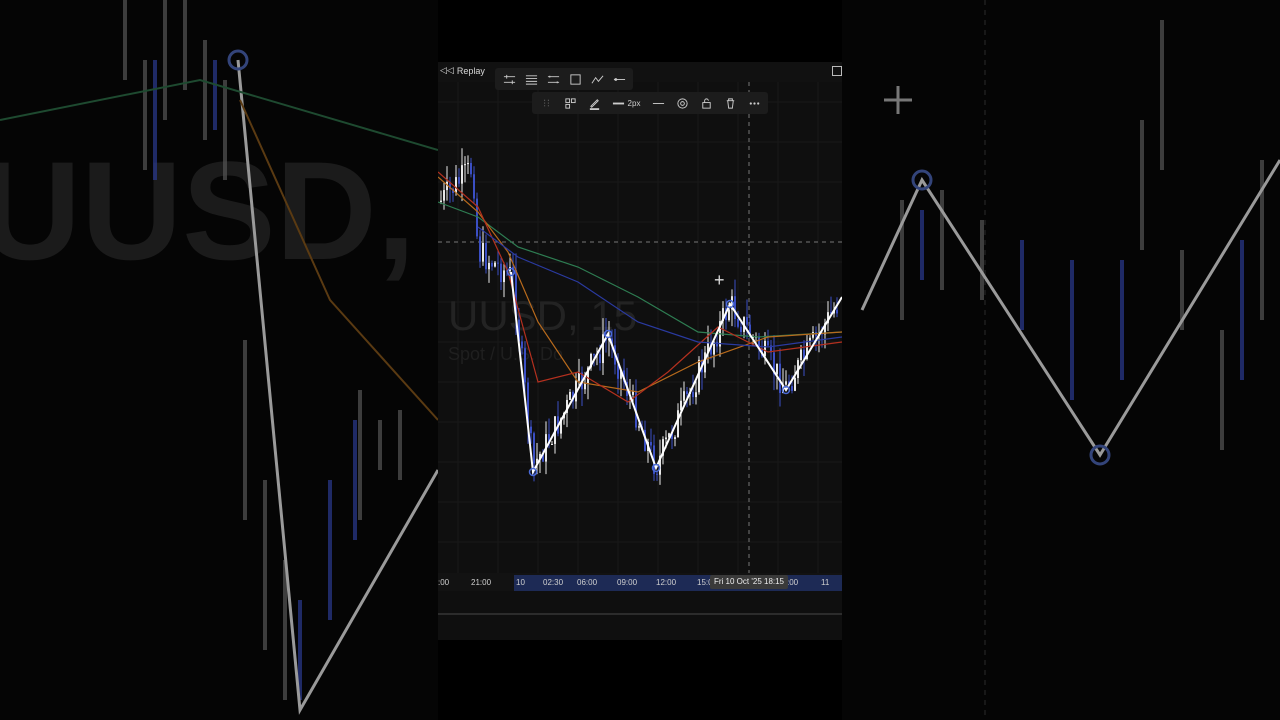 The width and height of the screenshot is (1280, 720). I want to click on settings-icon, so click(682, 103).